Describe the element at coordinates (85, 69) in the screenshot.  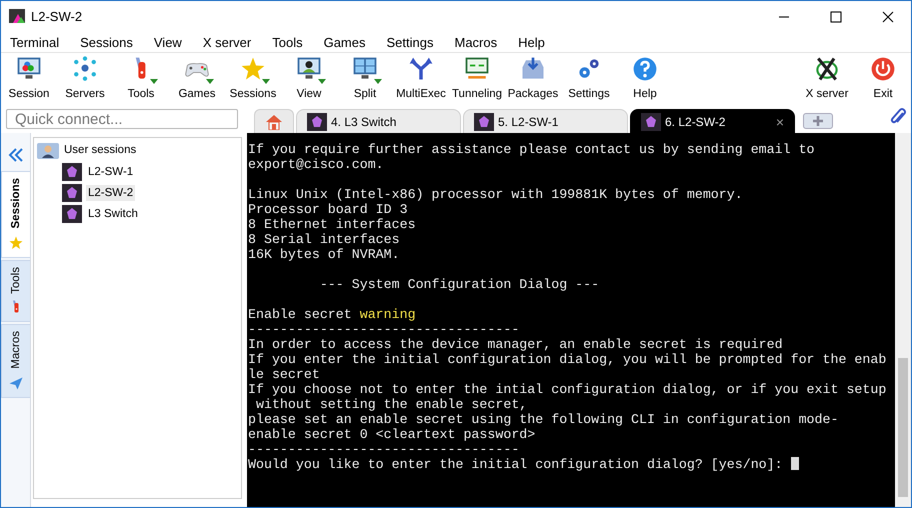
I see `network-icon` at that location.